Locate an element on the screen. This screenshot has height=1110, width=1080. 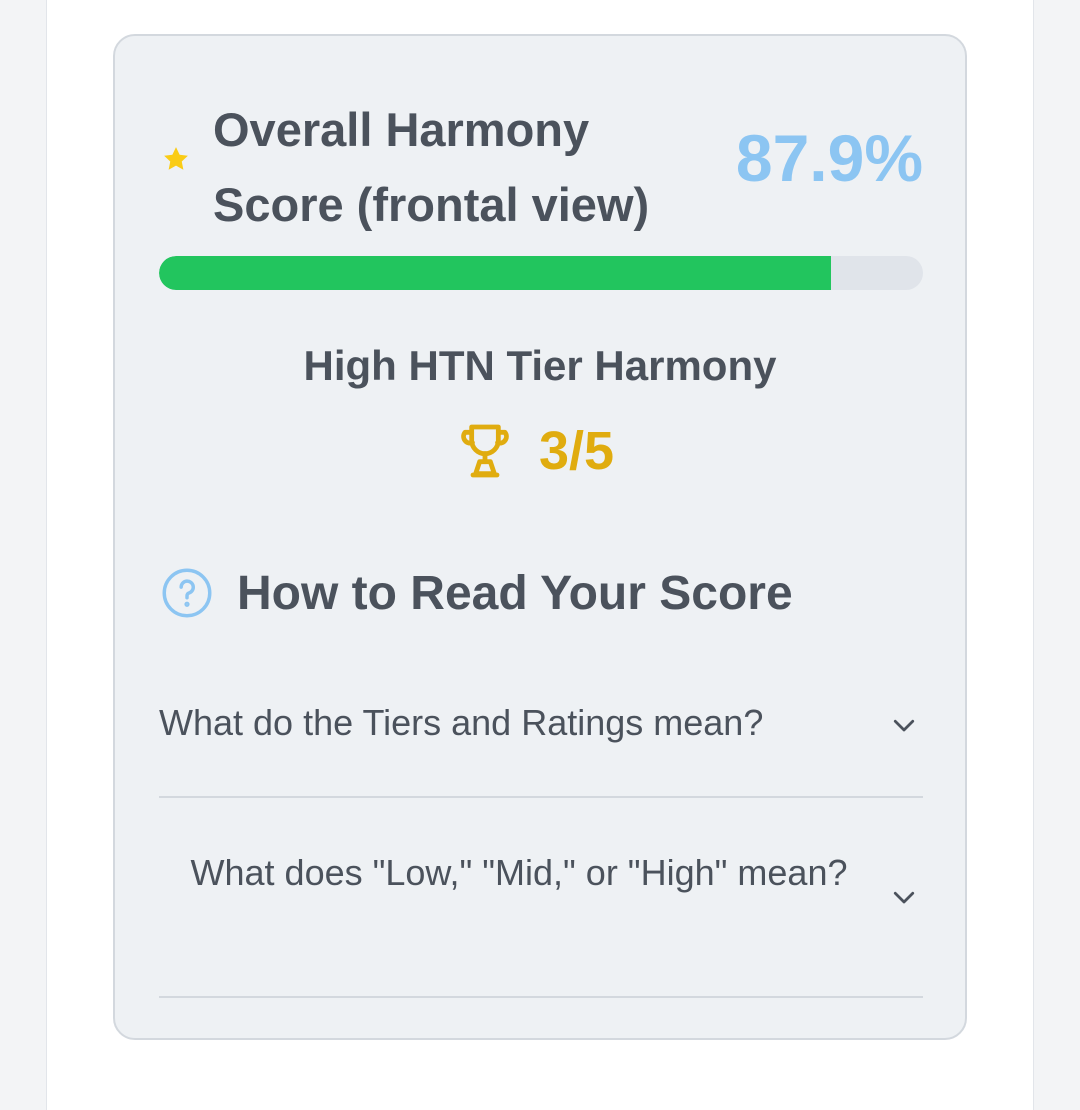
faq-question: What does "Low," "Mid," or "High" mean? is located at coordinates (519, 872).